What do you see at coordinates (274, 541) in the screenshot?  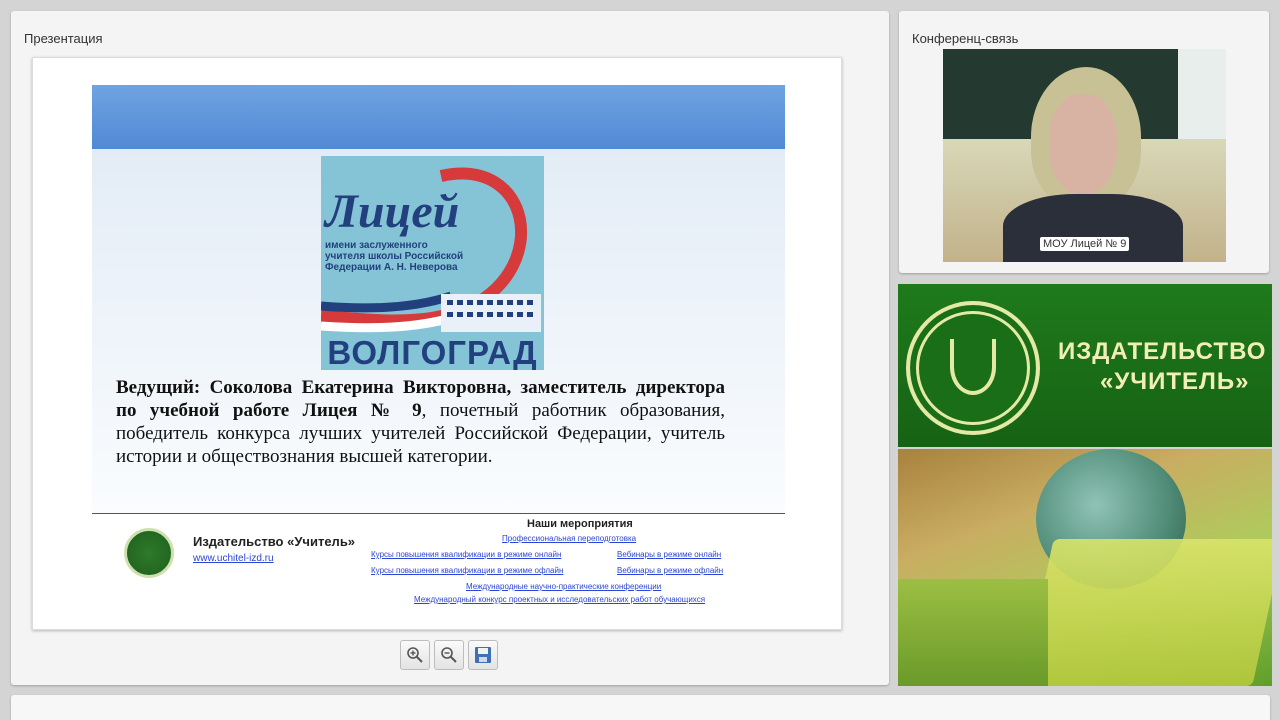 I see `footer-publisher: Издательство «Учитель»` at bounding box center [274, 541].